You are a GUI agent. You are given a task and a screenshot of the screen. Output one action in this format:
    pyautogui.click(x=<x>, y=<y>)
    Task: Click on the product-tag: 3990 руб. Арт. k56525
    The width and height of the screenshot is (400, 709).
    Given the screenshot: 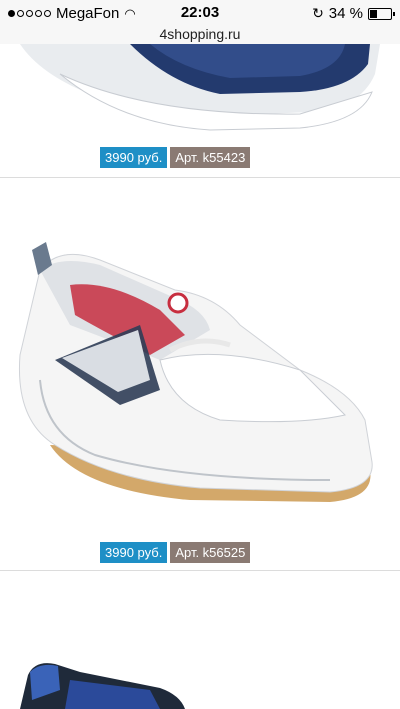 What is the action you would take?
    pyautogui.click(x=175, y=552)
    